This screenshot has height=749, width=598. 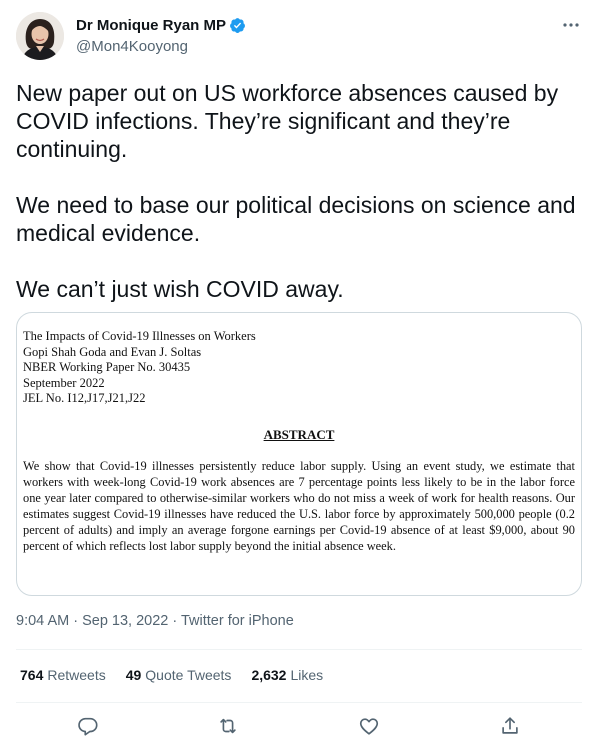 I want to click on retweets-stat: 764 Retweets, so click(x=63, y=675).